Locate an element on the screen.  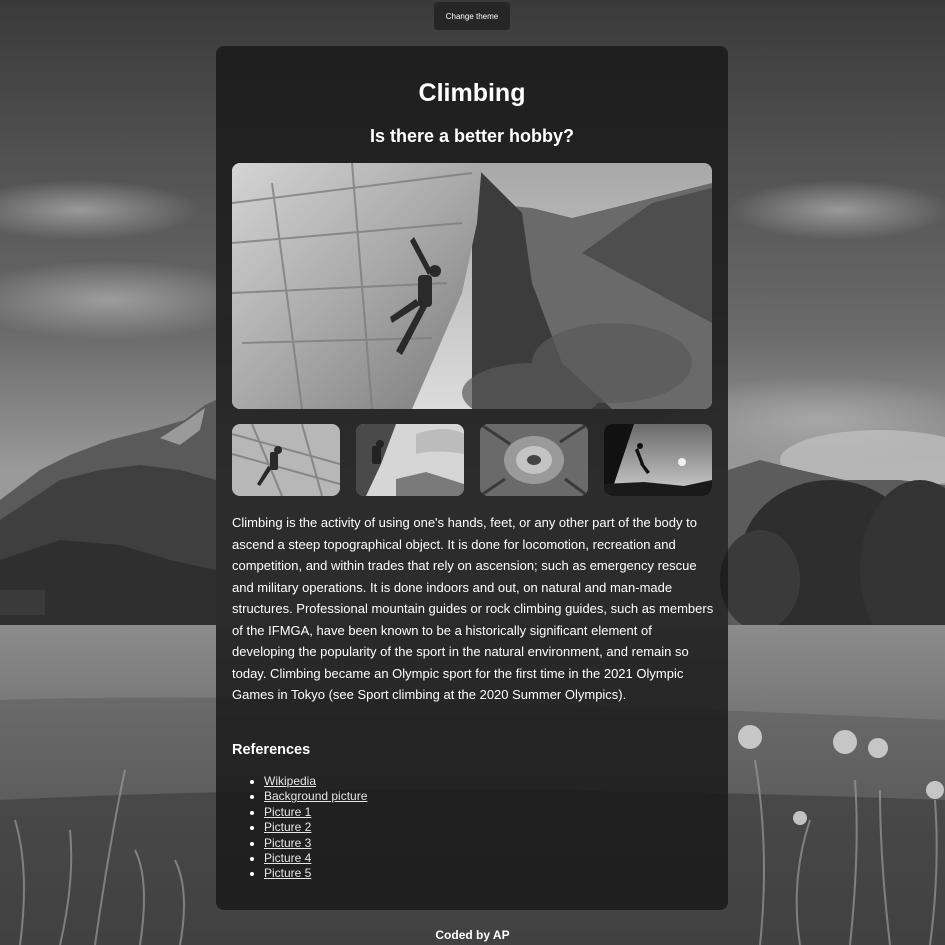
list-item: Picture 4 is located at coordinates (315, 858).